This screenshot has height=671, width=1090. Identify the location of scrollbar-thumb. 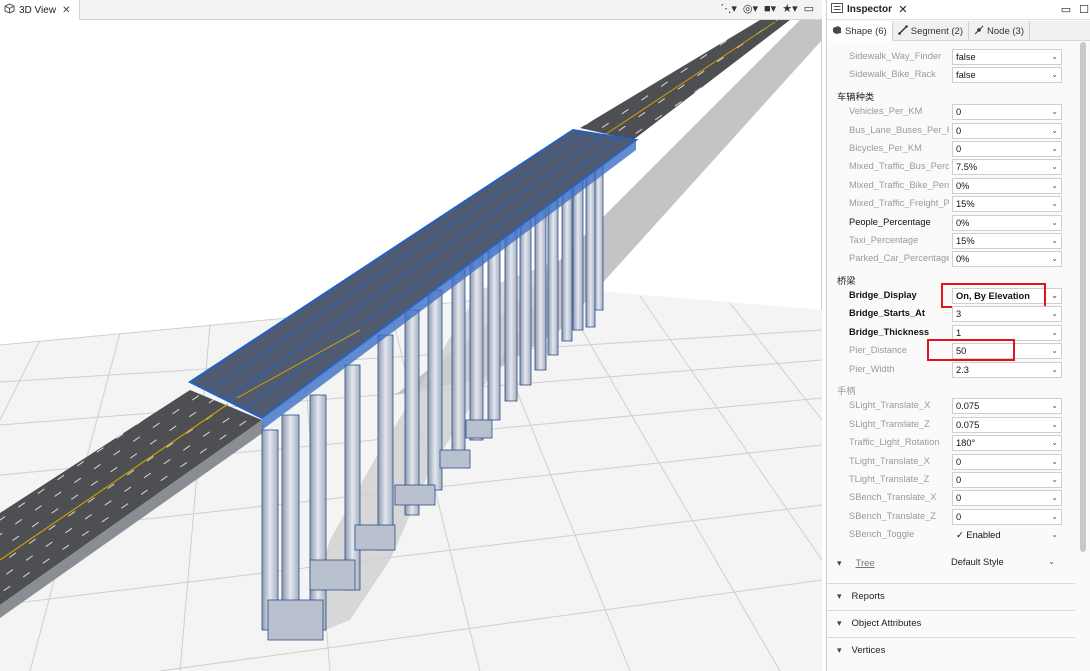
(1083, 297).